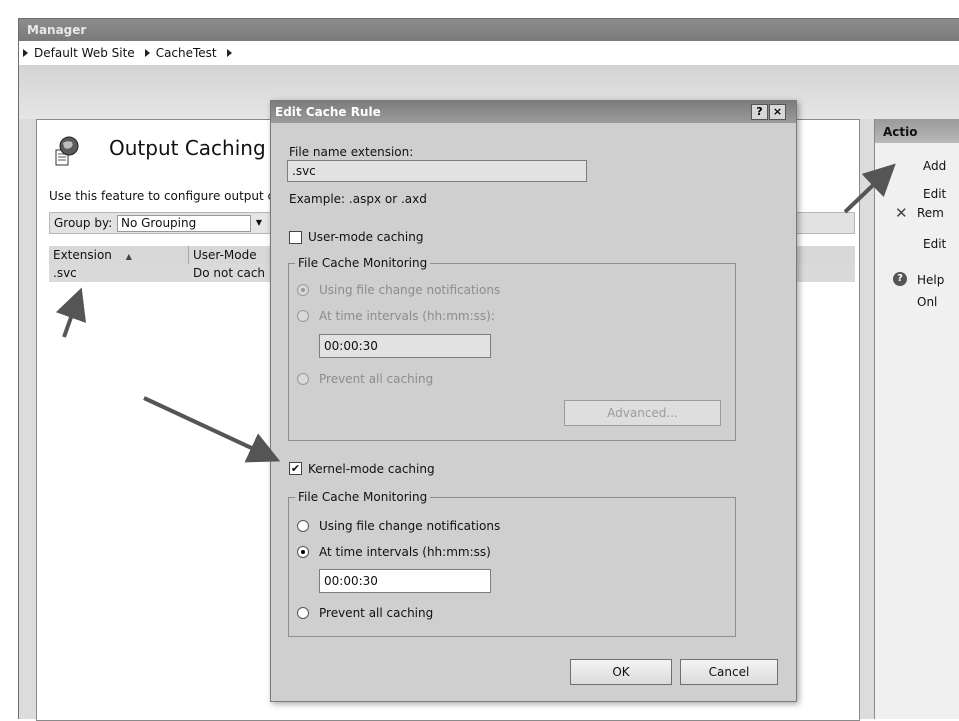 This screenshot has height=721, width=959. What do you see at coordinates (358, 199) in the screenshot?
I see `example-text: Example: .aspx or .axd` at bounding box center [358, 199].